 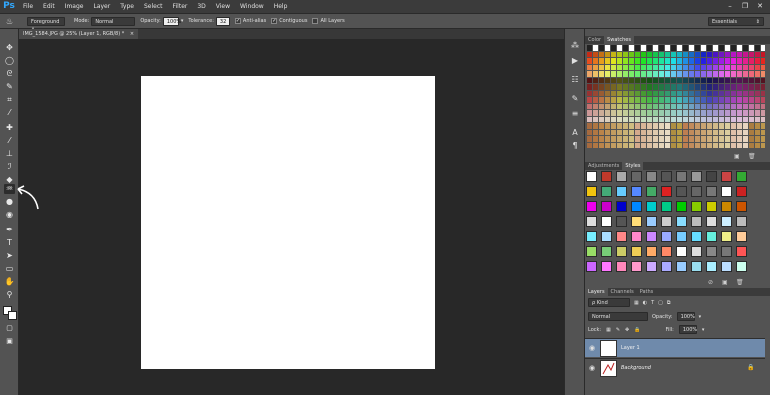 What do you see at coordinates (627, 330) in the screenshot?
I see `lock-position-icon: ✥` at bounding box center [627, 330].